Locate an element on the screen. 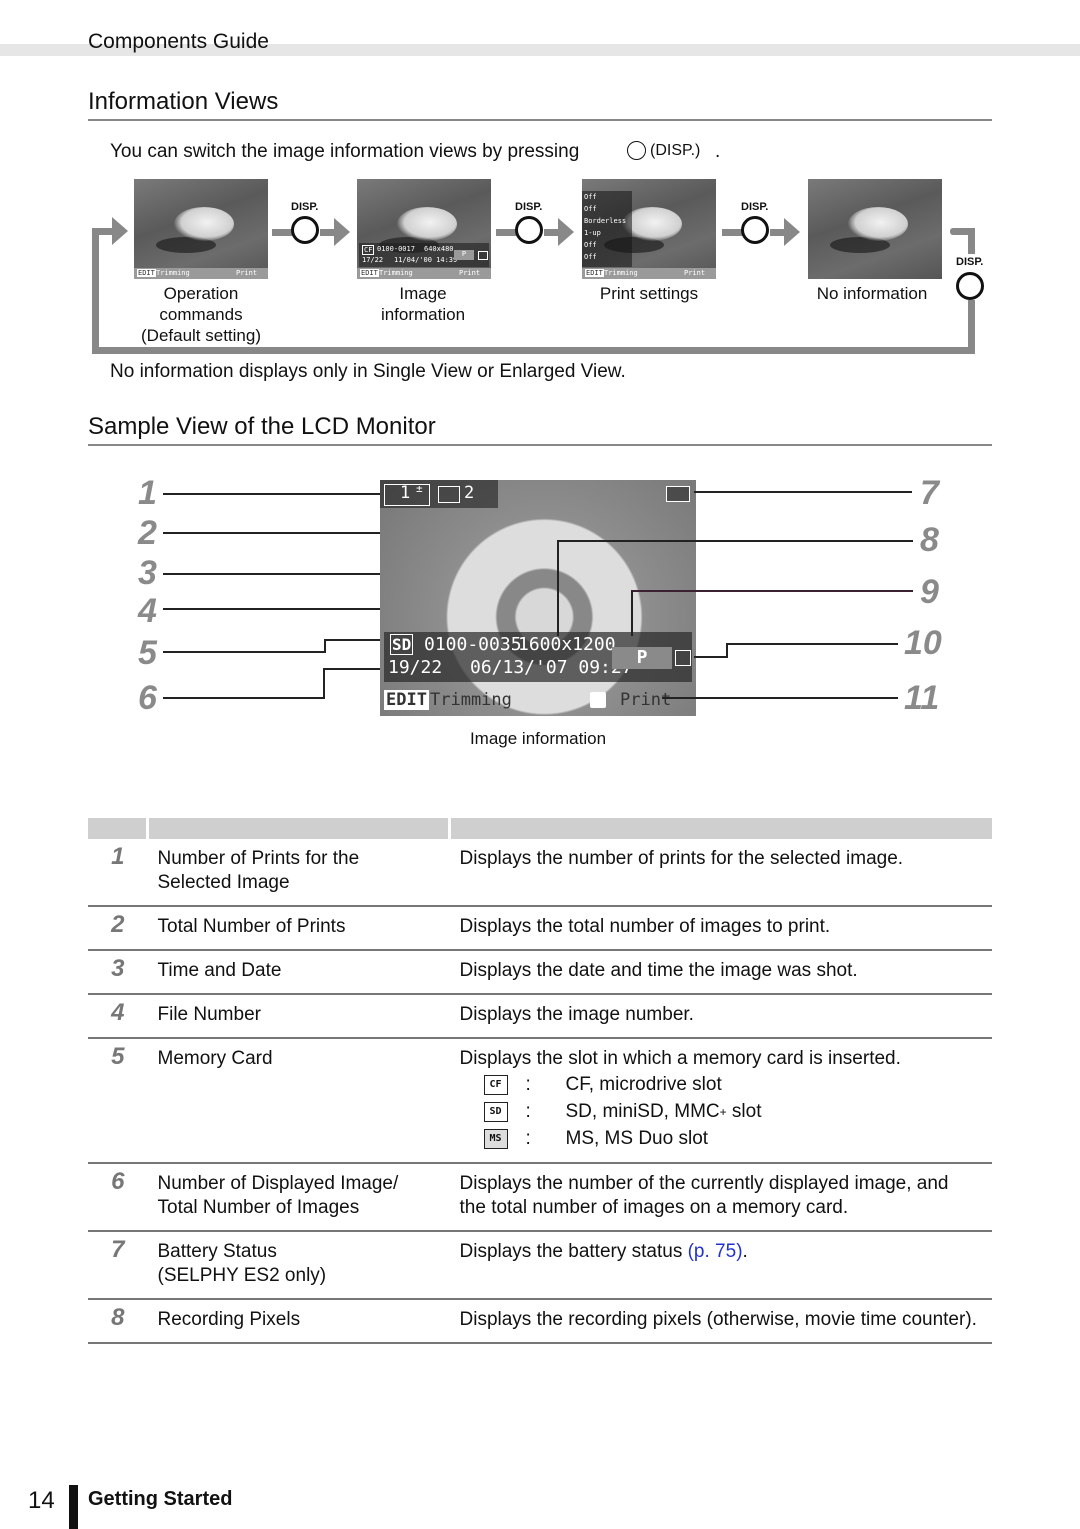 This screenshot has height=1529, width=1080. row-number: 2 is located at coordinates (118, 928).